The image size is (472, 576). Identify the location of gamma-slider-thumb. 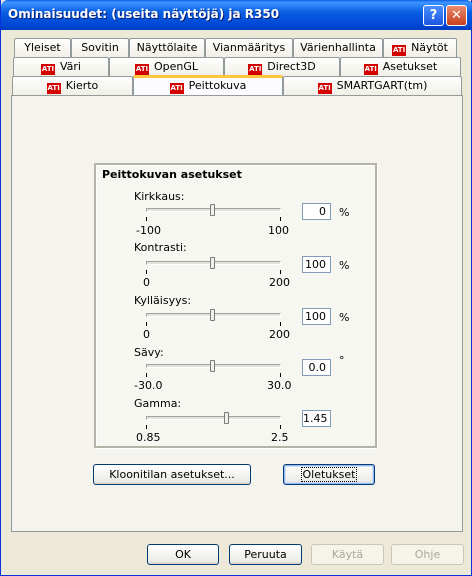
(226, 418).